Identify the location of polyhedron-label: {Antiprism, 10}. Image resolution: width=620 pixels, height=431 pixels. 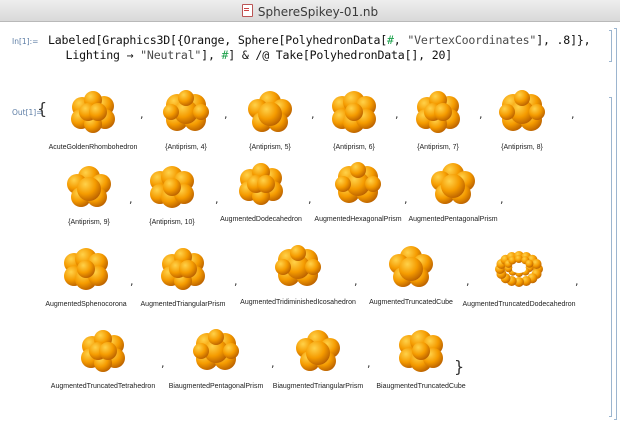
(172, 222).